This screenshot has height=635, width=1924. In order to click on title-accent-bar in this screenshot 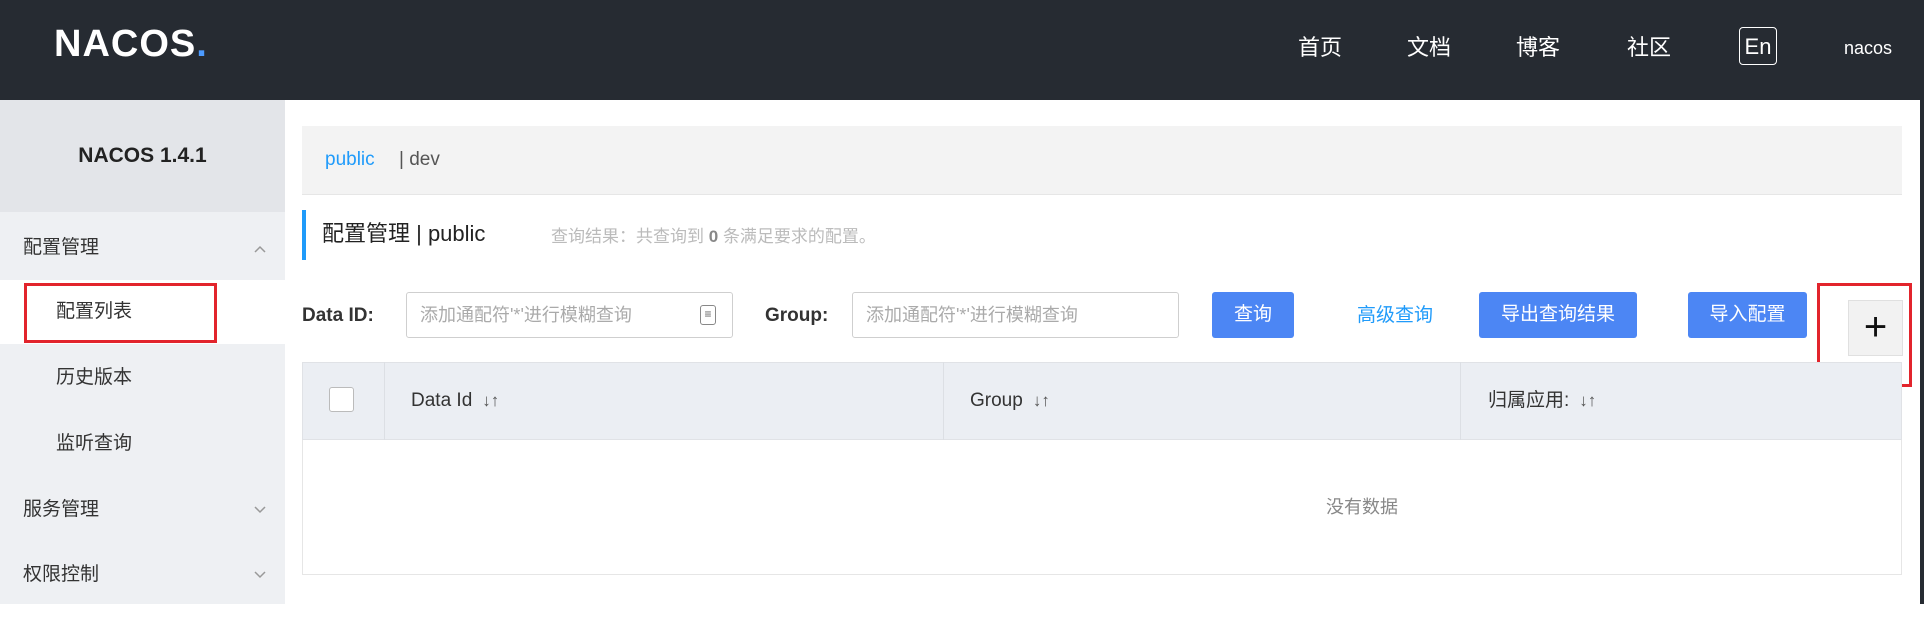, I will do `click(304, 235)`.